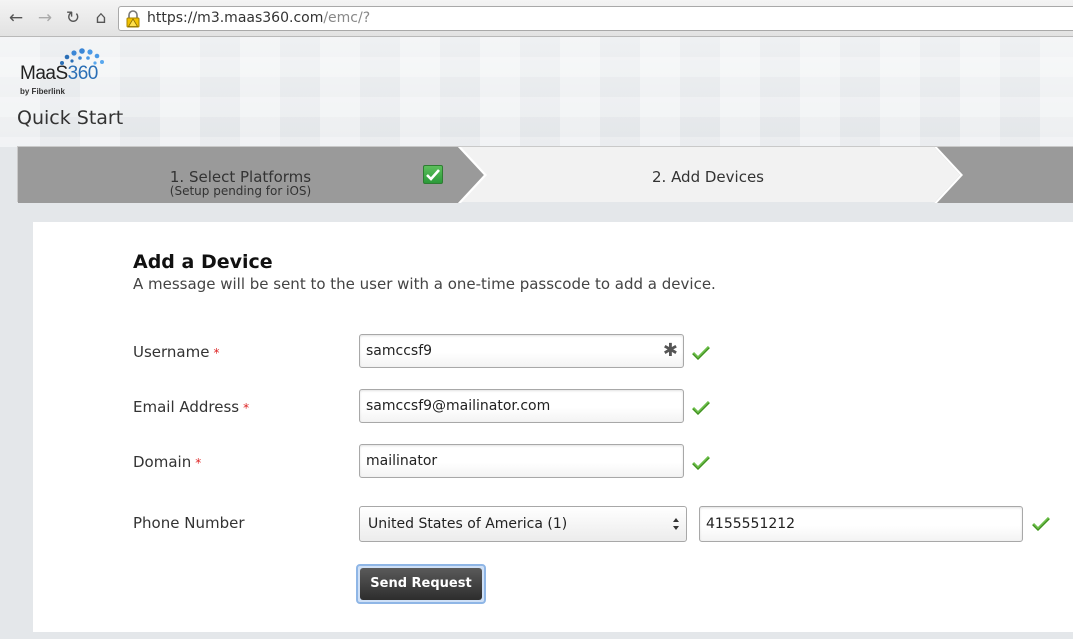 The height and width of the screenshot is (639, 1073). Describe the element at coordinates (402, 461) in the screenshot. I see `domain-value: mailinator` at that location.